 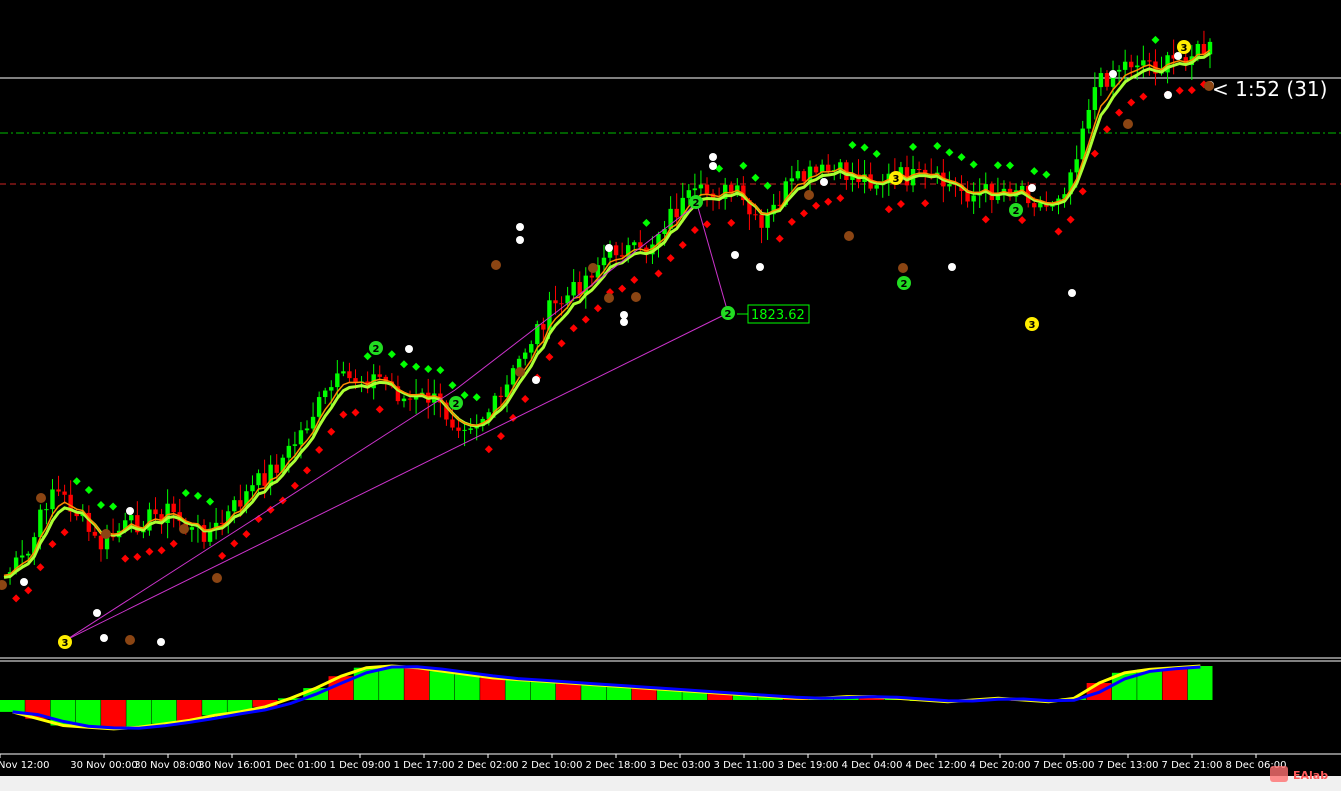 I want to click on time-axis-label: 7 Dec 21:00, so click(x=1192, y=765).